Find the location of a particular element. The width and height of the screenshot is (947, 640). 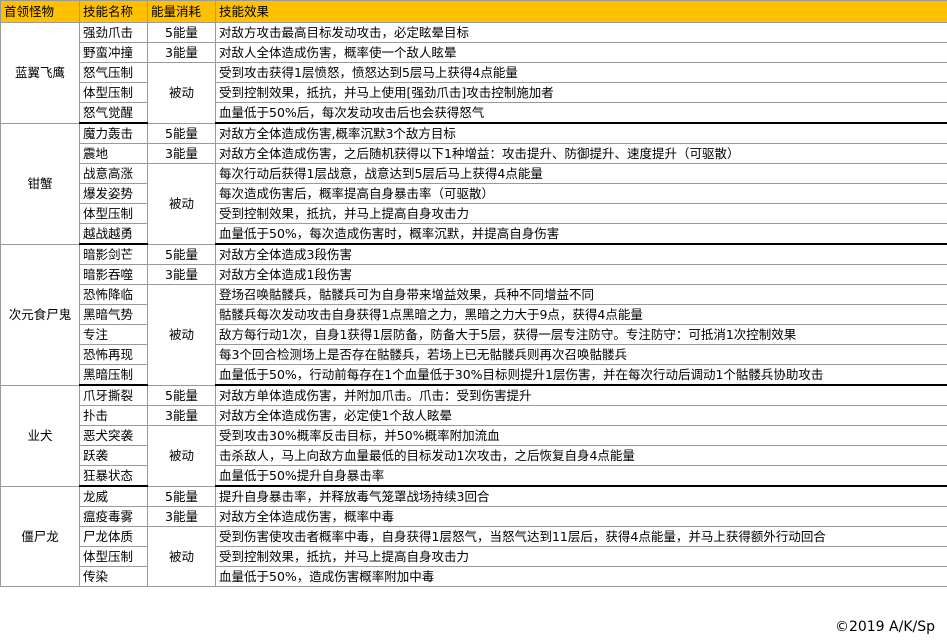

skill-effect: 血量低于50%提升自身暴击率 is located at coordinates (581, 476).